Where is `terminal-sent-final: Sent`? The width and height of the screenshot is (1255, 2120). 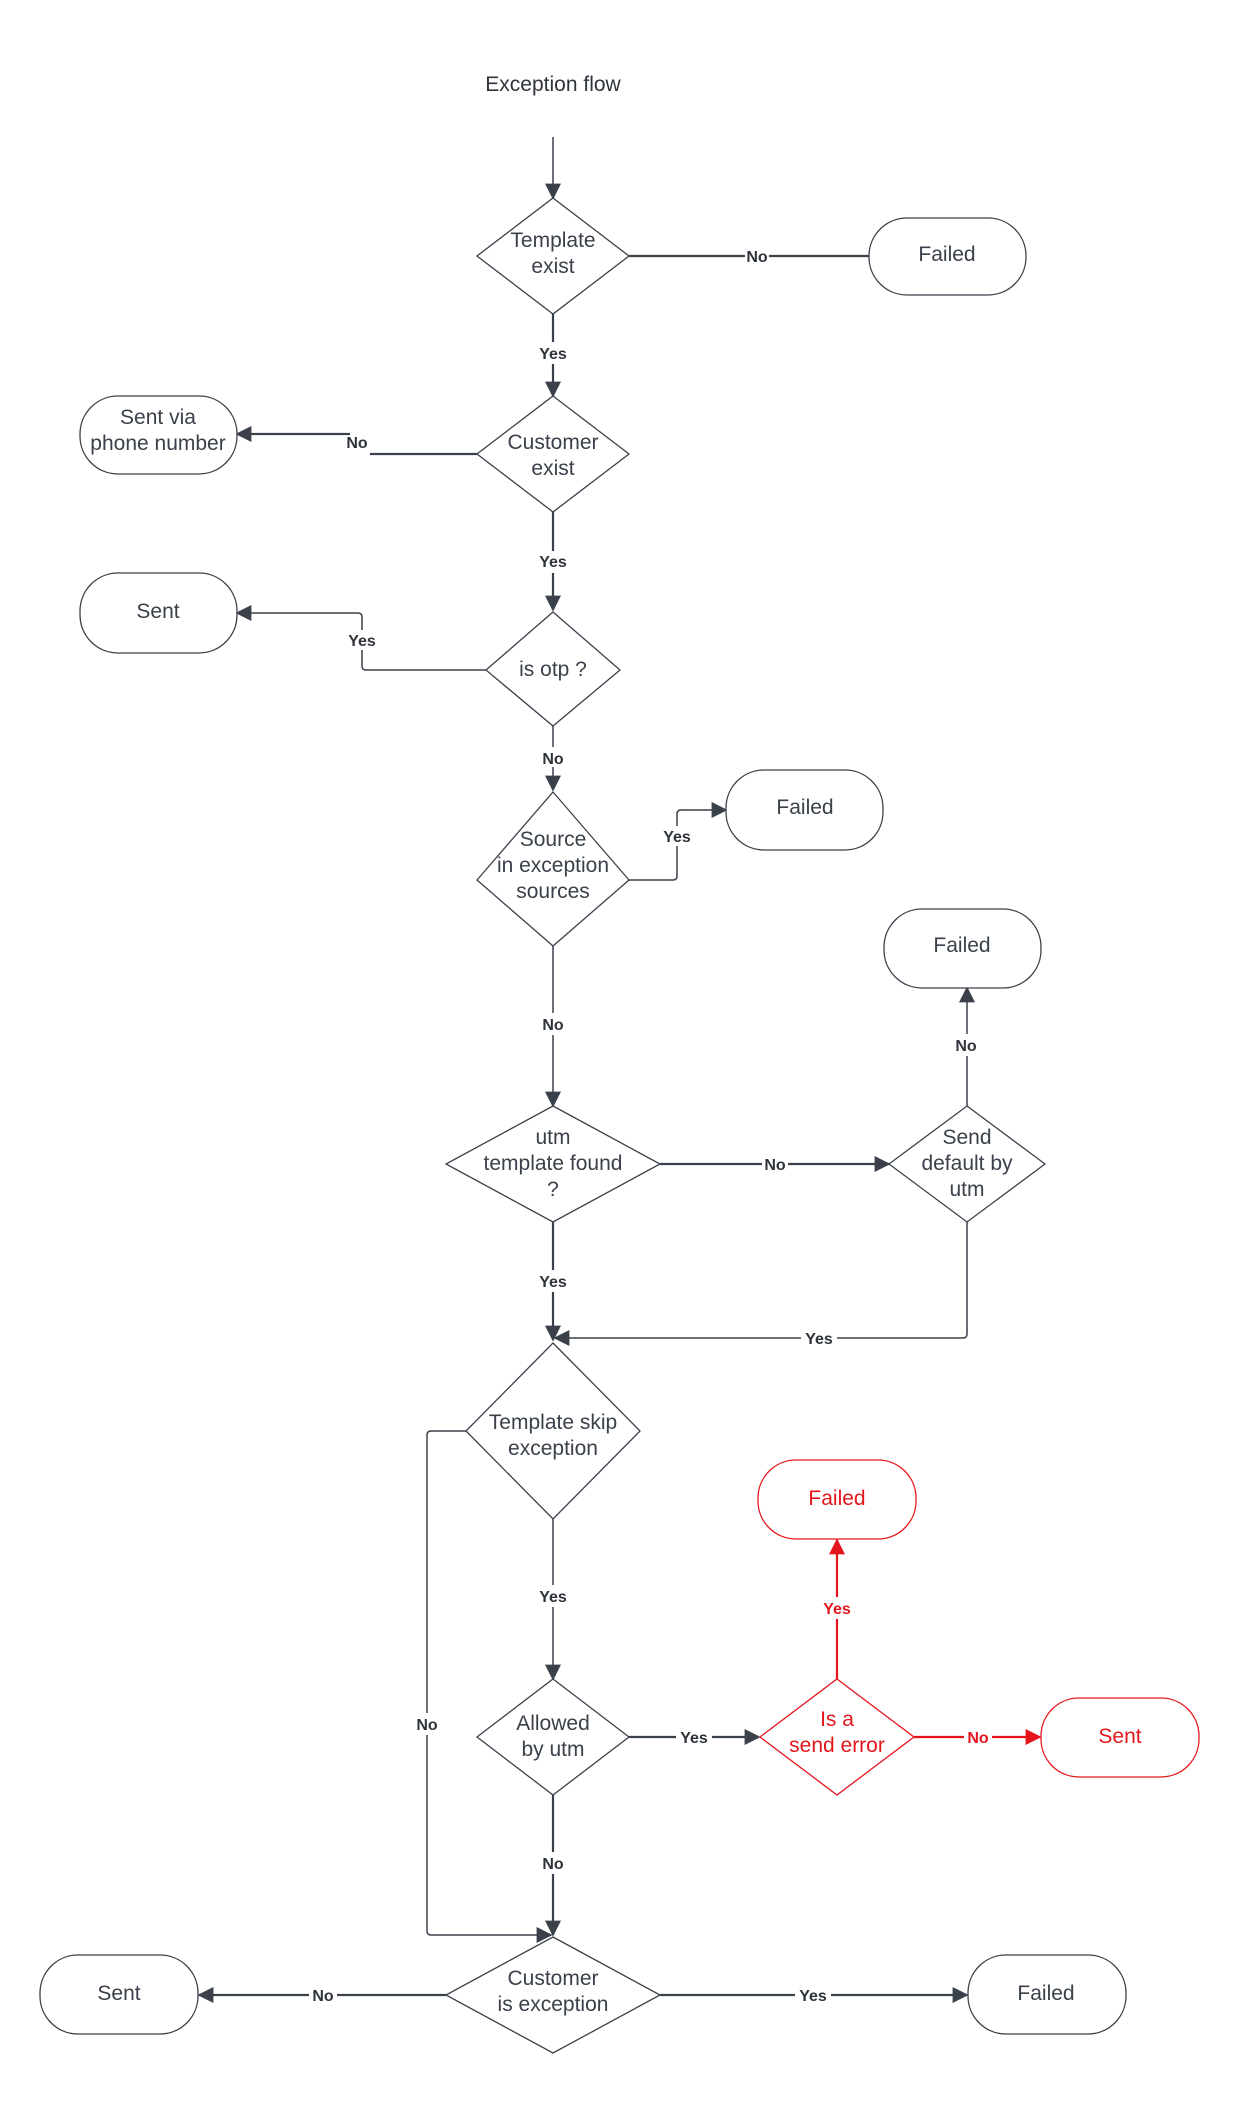 terminal-sent-final: Sent is located at coordinates (119, 1994).